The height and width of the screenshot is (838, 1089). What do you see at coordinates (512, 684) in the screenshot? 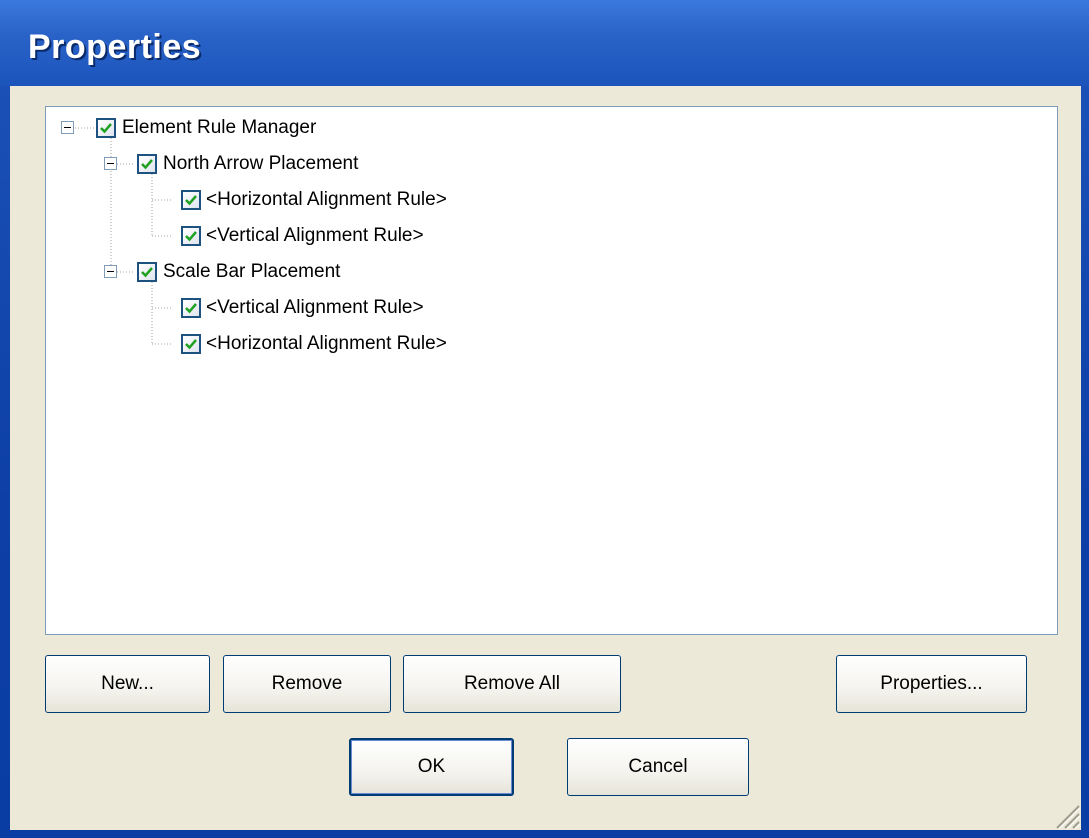
I see `remove-all-button: Remove All` at bounding box center [512, 684].